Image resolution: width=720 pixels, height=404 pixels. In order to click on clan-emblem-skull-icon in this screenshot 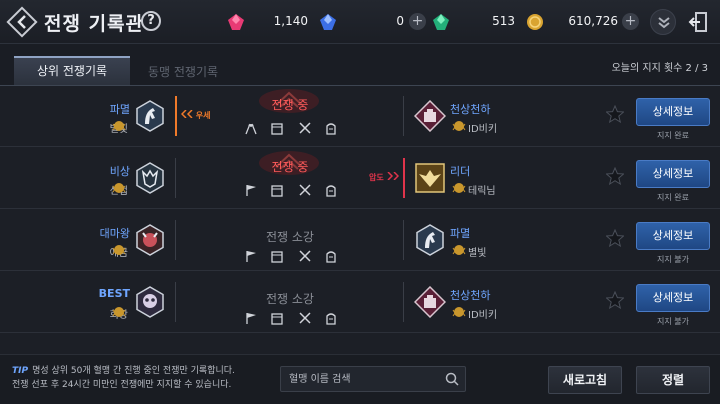, I will do `click(150, 302)`.